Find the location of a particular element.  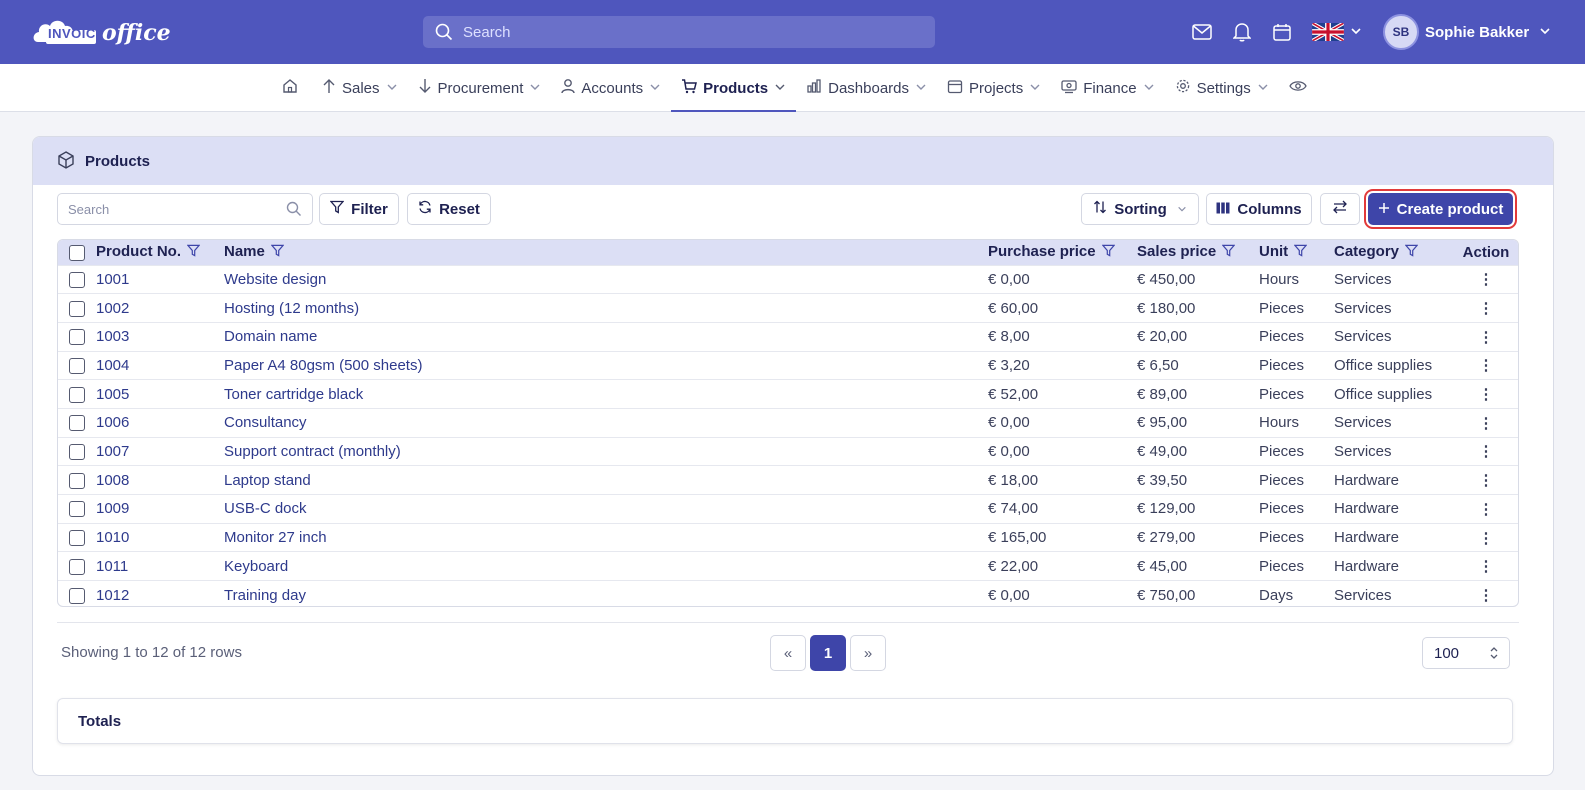

product-name-cell: Paper A4 80gsm (500 sheets) is located at coordinates (606, 365).